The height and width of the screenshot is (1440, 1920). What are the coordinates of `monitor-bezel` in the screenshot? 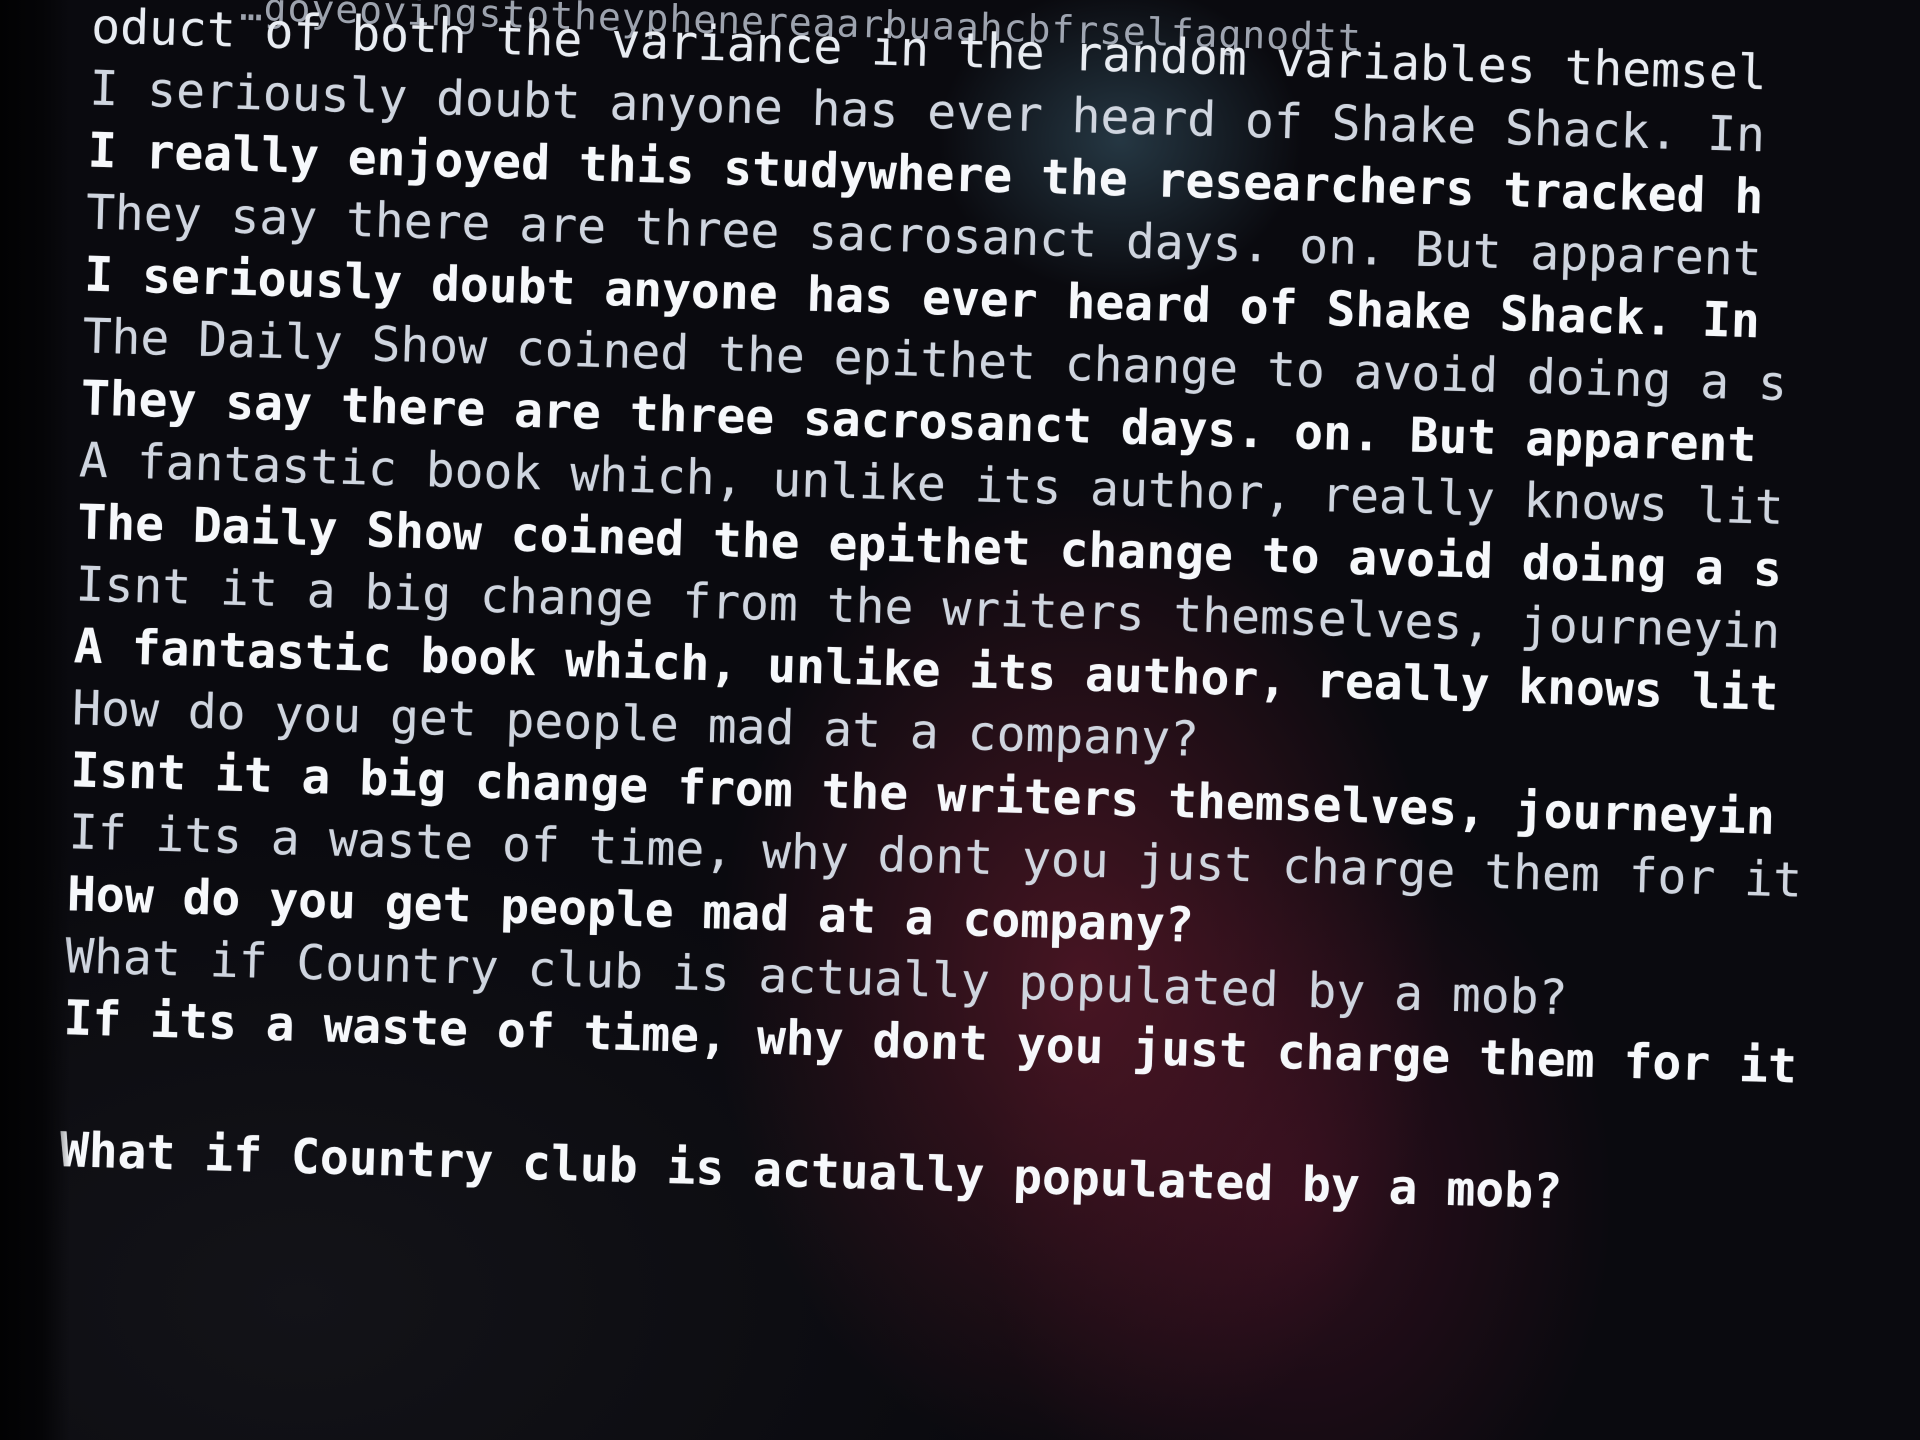 It's located at (35, 720).